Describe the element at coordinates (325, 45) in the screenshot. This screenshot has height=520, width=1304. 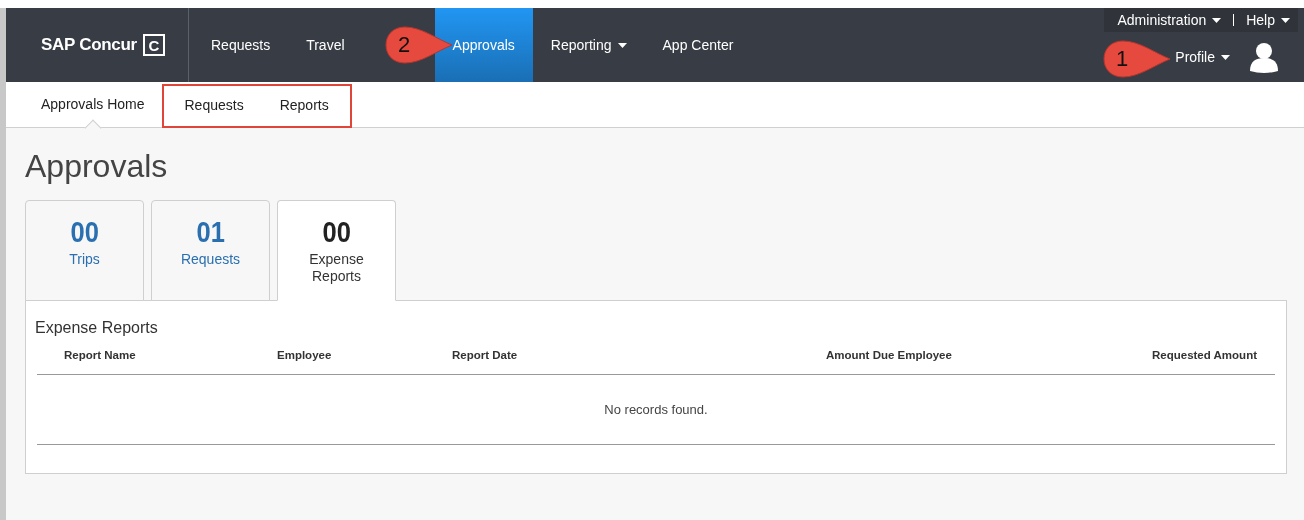
I see `nav-tab: Travel` at that location.